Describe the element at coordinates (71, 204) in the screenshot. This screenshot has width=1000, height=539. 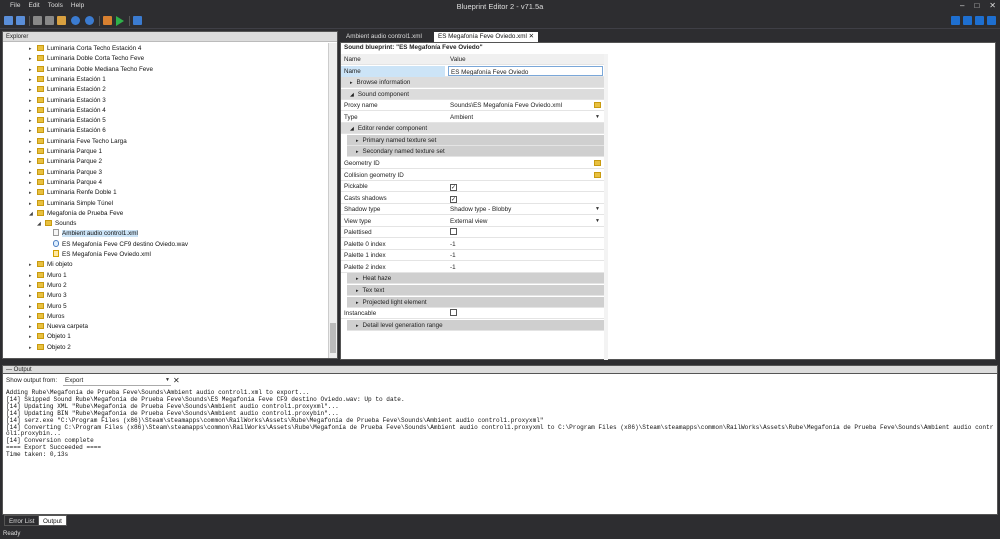
I see `tree-item: ▸ Luminaria Simple Túnel` at that location.